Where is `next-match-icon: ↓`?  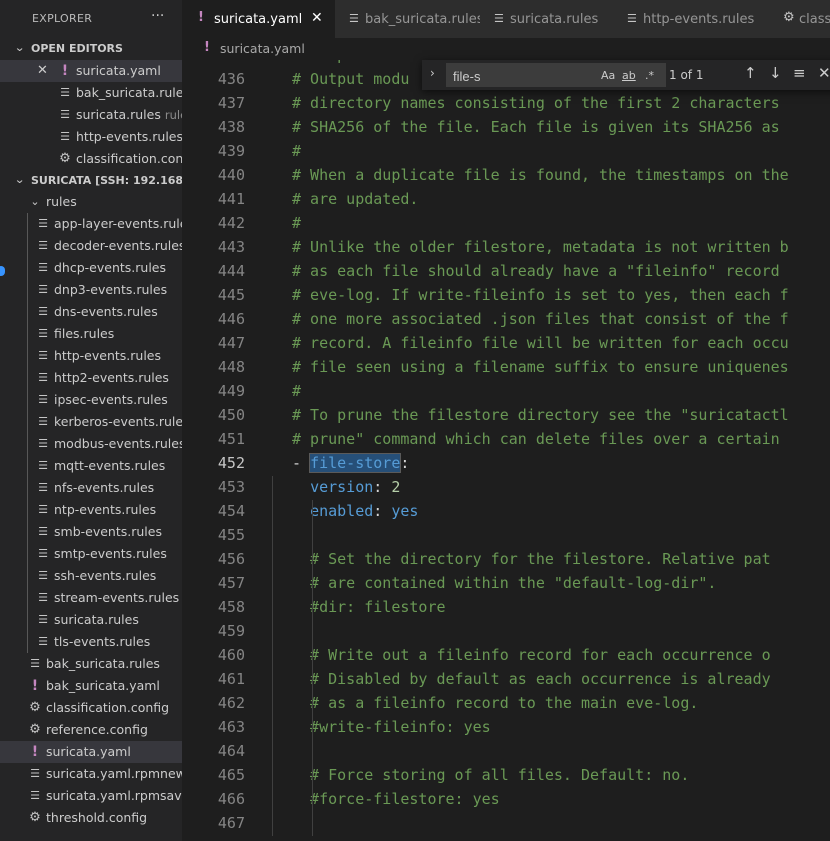 next-match-icon: ↓ is located at coordinates (775, 73).